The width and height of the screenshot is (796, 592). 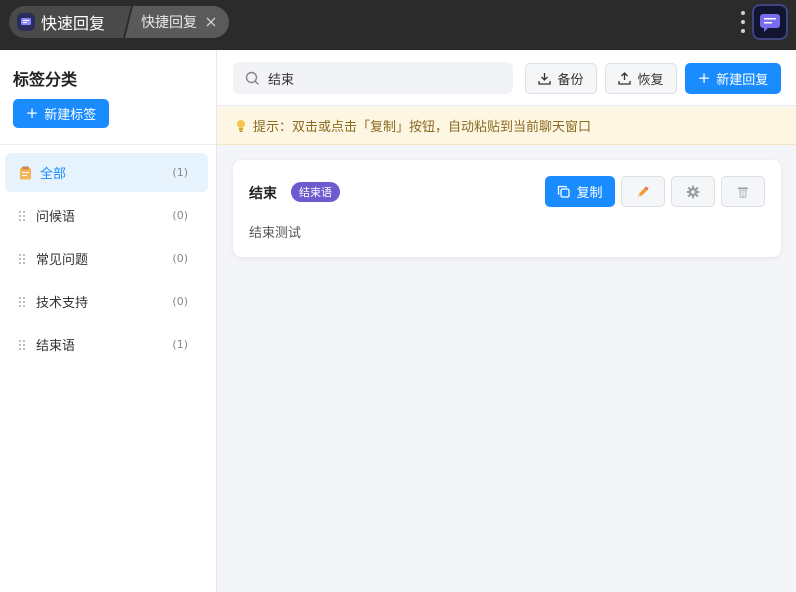 I want to click on trash-icon, so click(x=743, y=192).